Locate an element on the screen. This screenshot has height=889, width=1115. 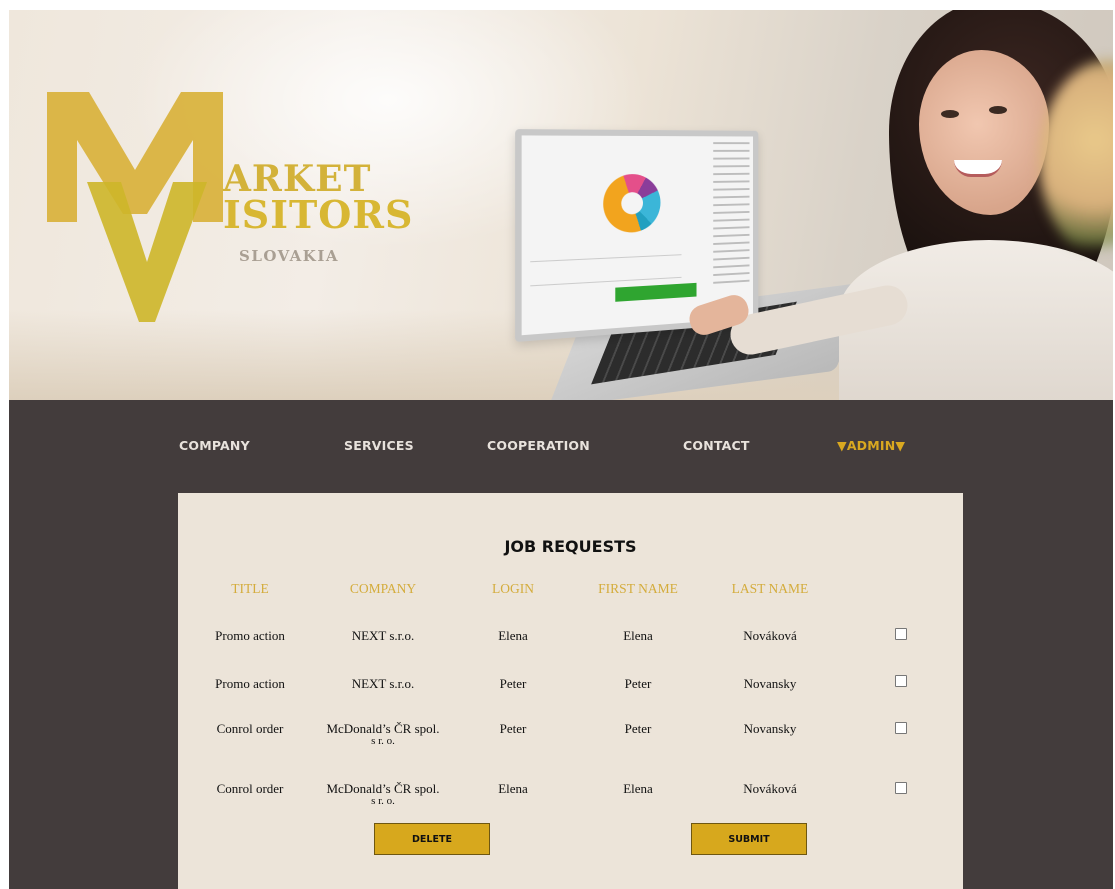
eye-right is located at coordinates (998, 110).